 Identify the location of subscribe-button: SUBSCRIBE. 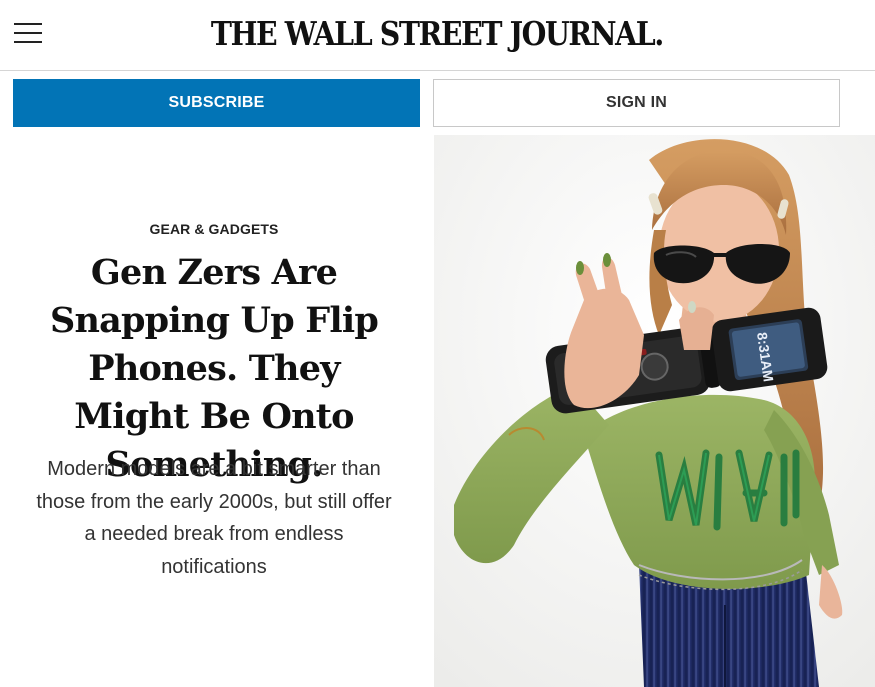
(216, 103).